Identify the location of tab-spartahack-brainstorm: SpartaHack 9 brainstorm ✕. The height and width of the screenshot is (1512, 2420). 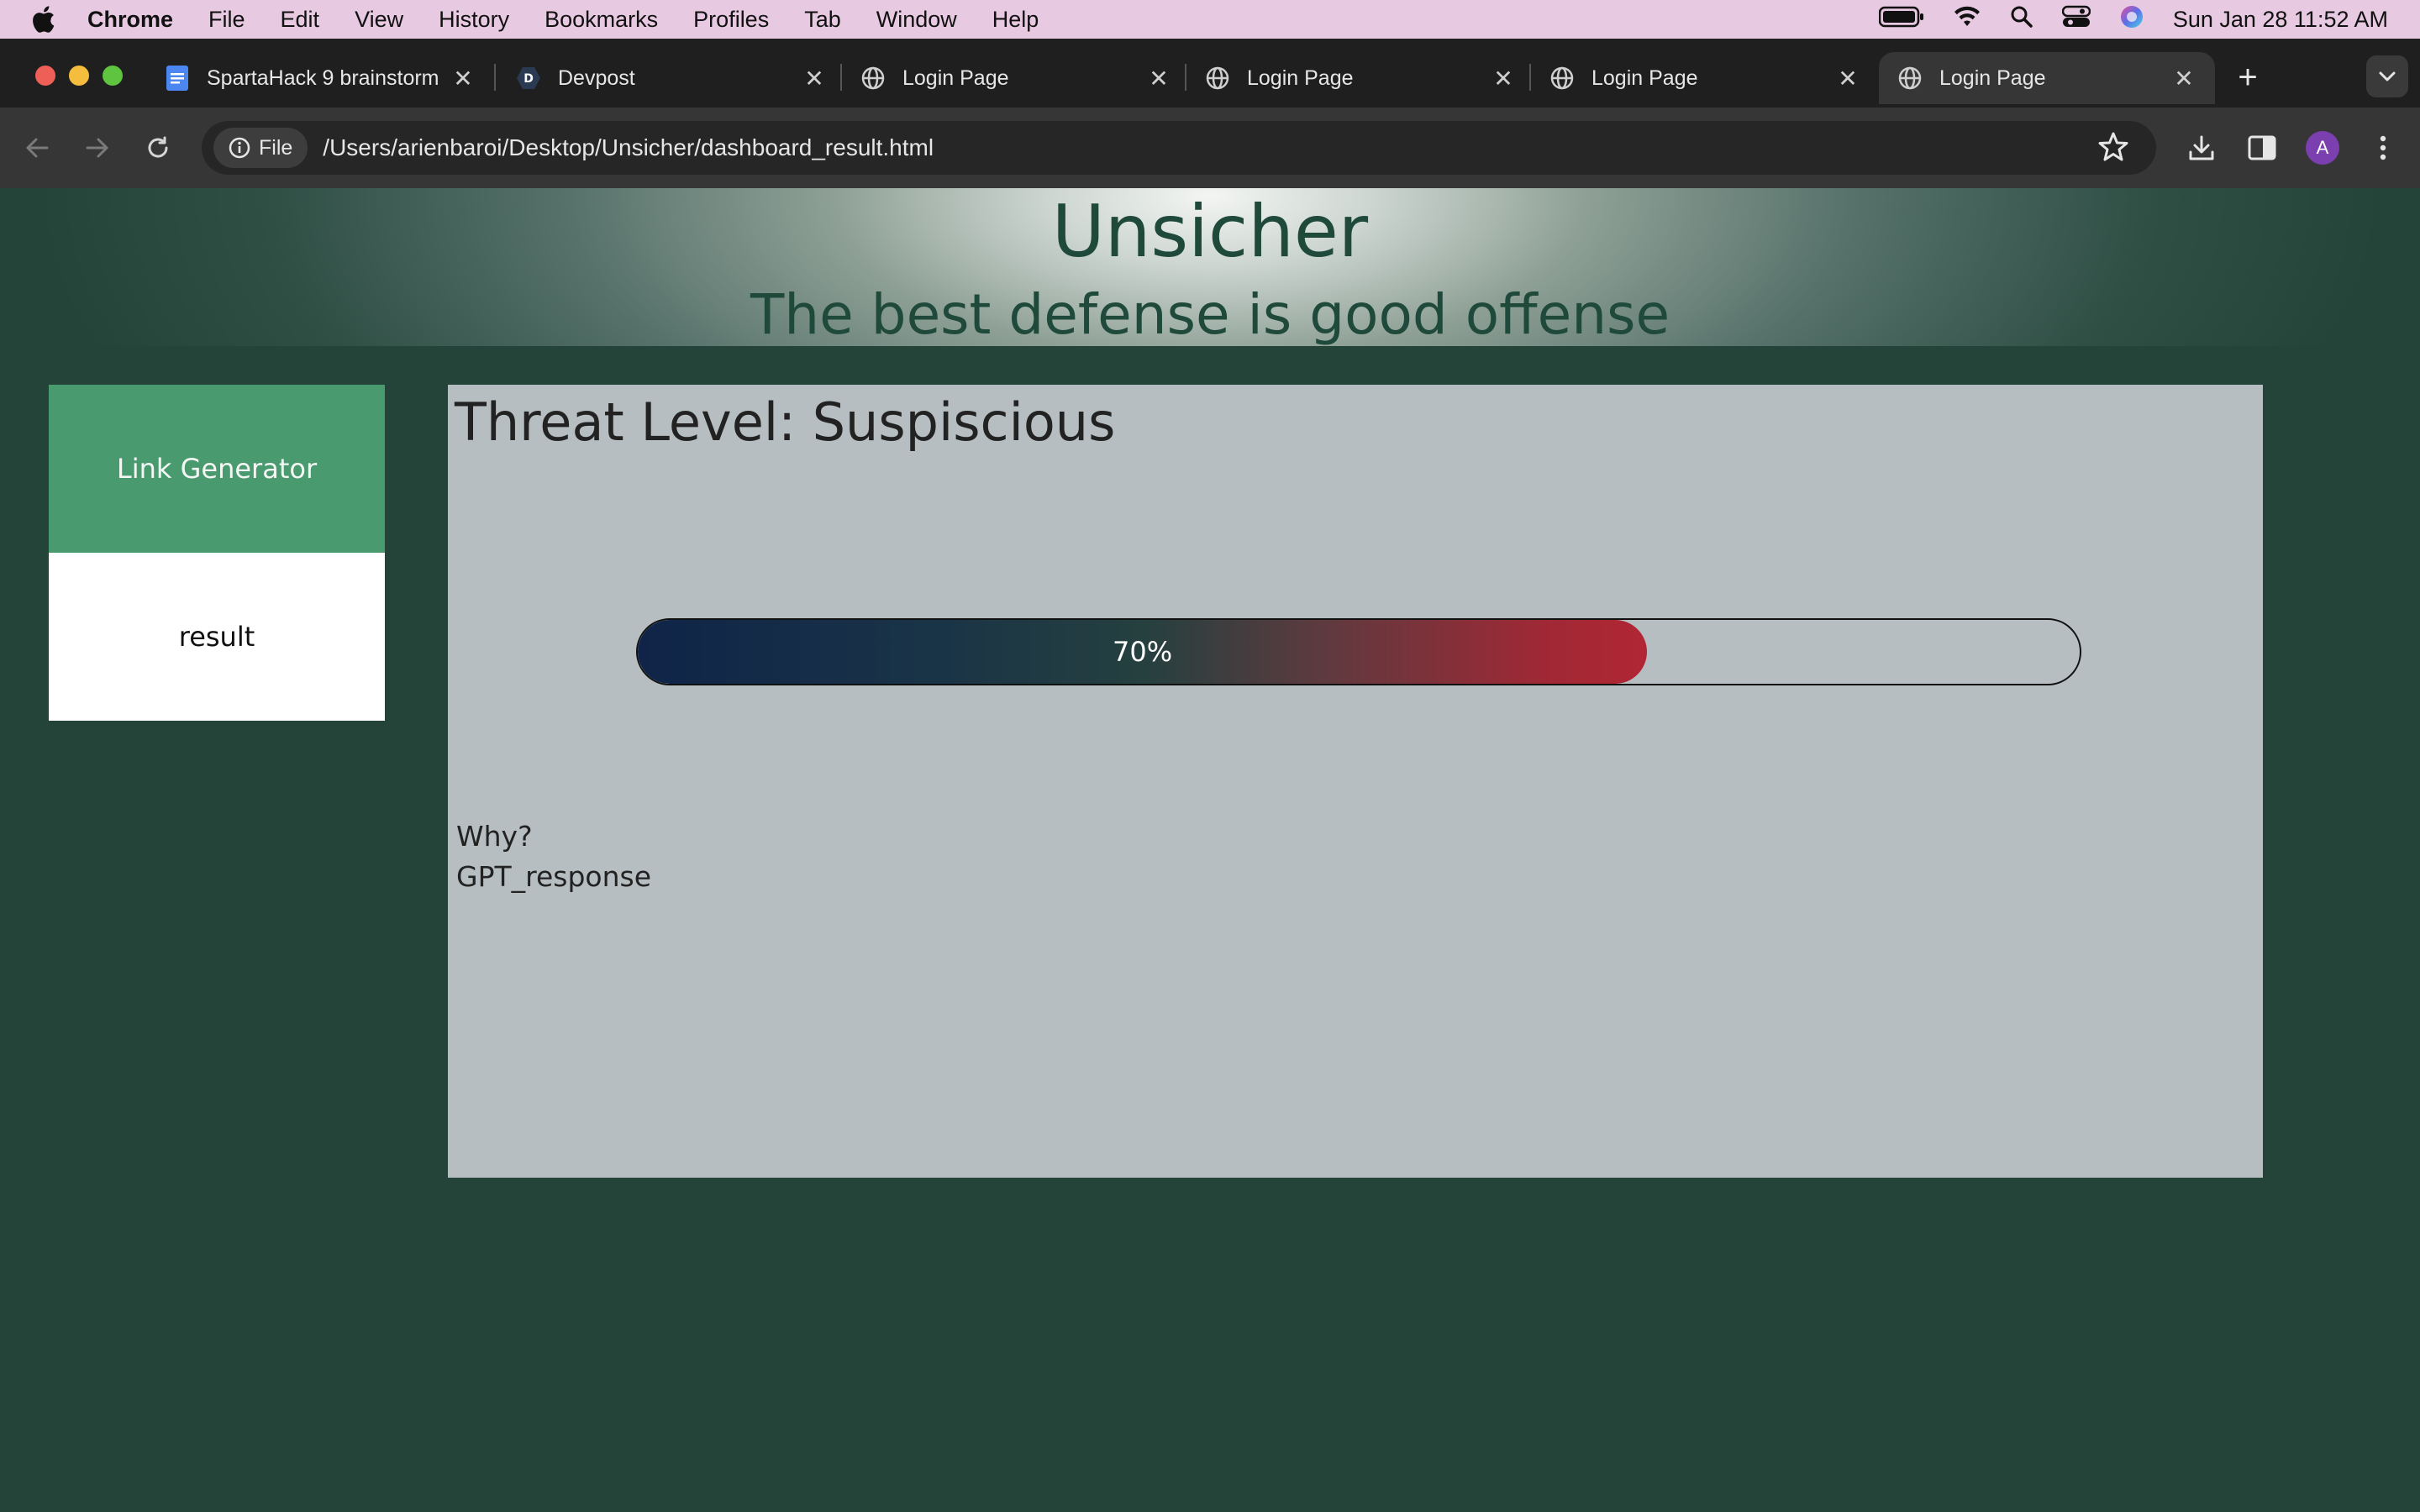
(321, 78).